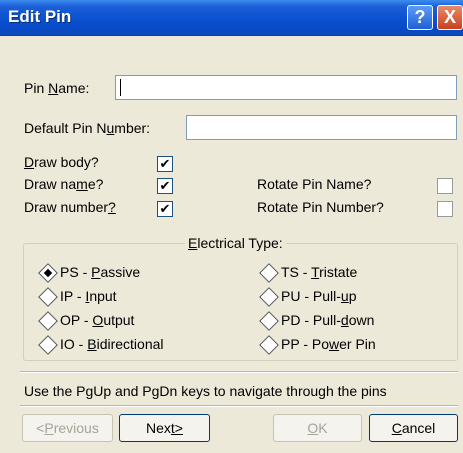 Image resolution: width=463 pixels, height=453 pixels. I want to click on pin-name-label: Pin Name:, so click(57, 88).